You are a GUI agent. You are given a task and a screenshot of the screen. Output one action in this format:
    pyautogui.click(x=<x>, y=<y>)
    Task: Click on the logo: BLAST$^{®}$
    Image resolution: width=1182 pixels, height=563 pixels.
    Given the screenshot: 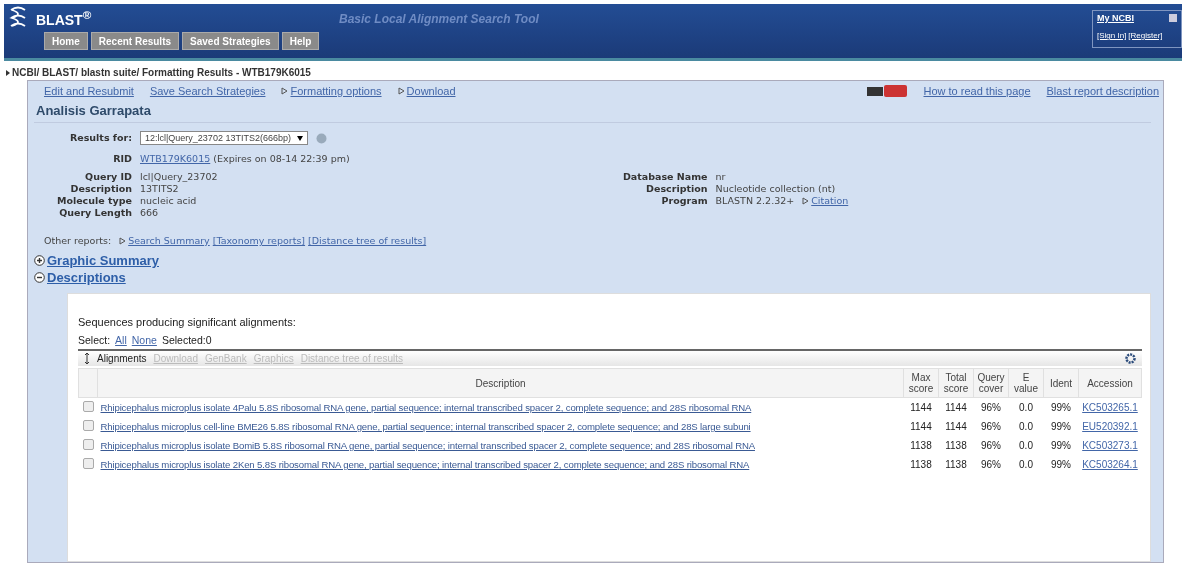 What is the action you would take?
    pyautogui.click(x=64, y=18)
    